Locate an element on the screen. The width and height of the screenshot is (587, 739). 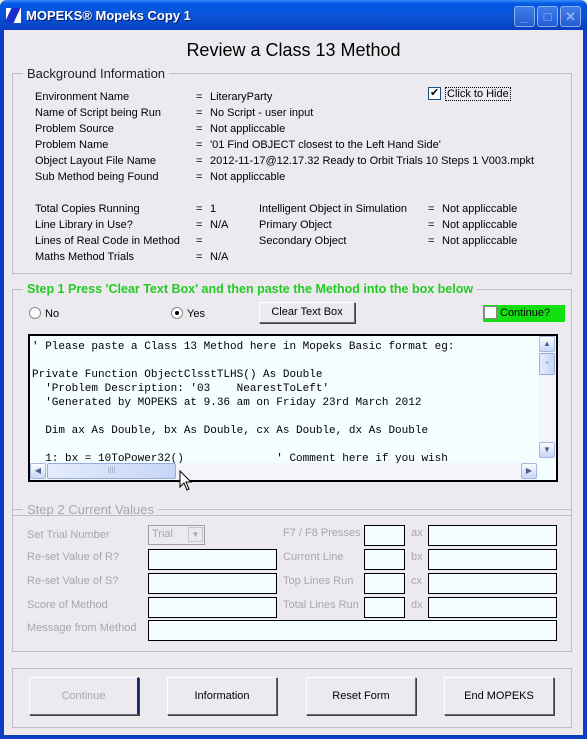
vertical-scroll-thumb: ≡ is located at coordinates (547, 364).